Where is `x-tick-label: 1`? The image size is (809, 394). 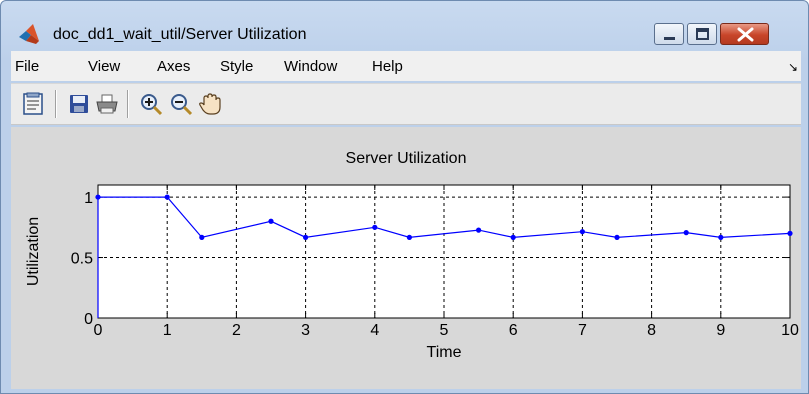
x-tick-label: 1 is located at coordinates (167, 330).